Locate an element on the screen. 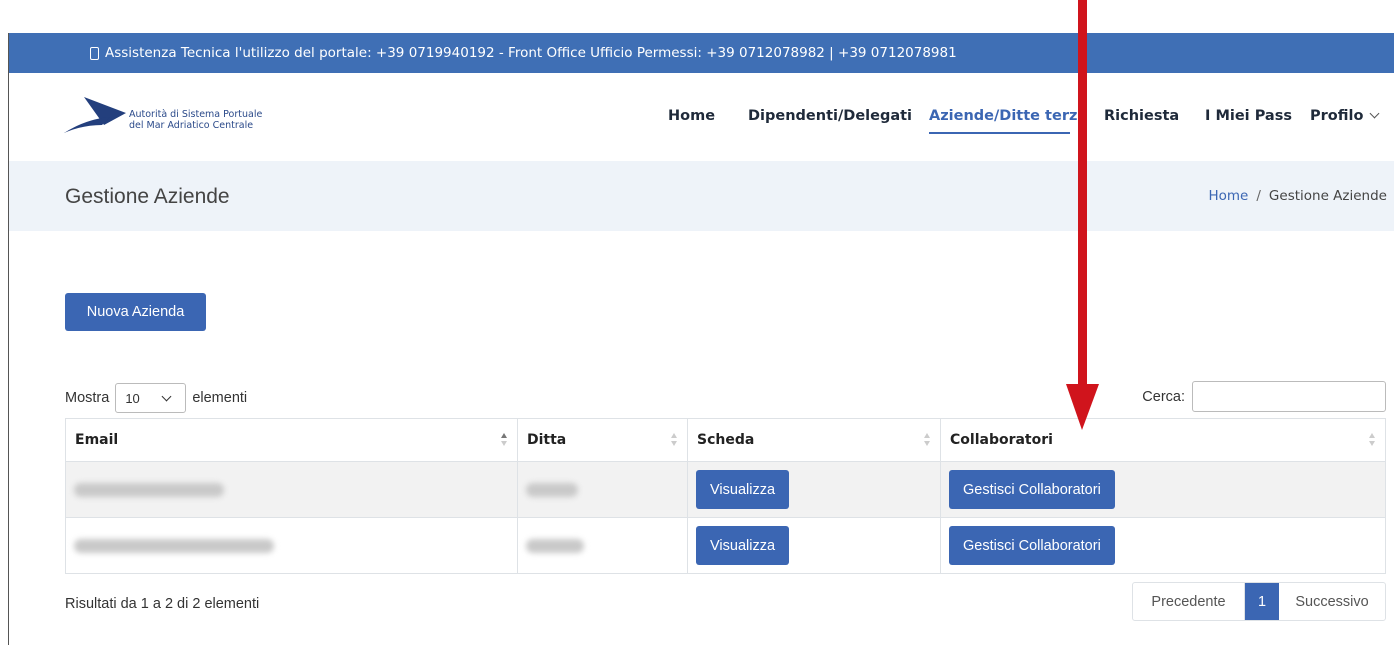 The image size is (1394, 645). nav-item-miei-pass: I Miei Pass is located at coordinates (1248, 116).